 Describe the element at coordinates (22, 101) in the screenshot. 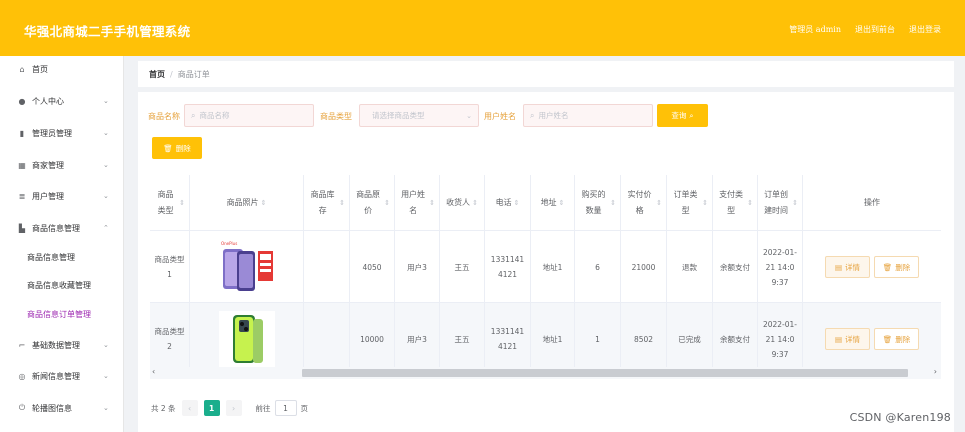

I see `user-icon: ●` at that location.